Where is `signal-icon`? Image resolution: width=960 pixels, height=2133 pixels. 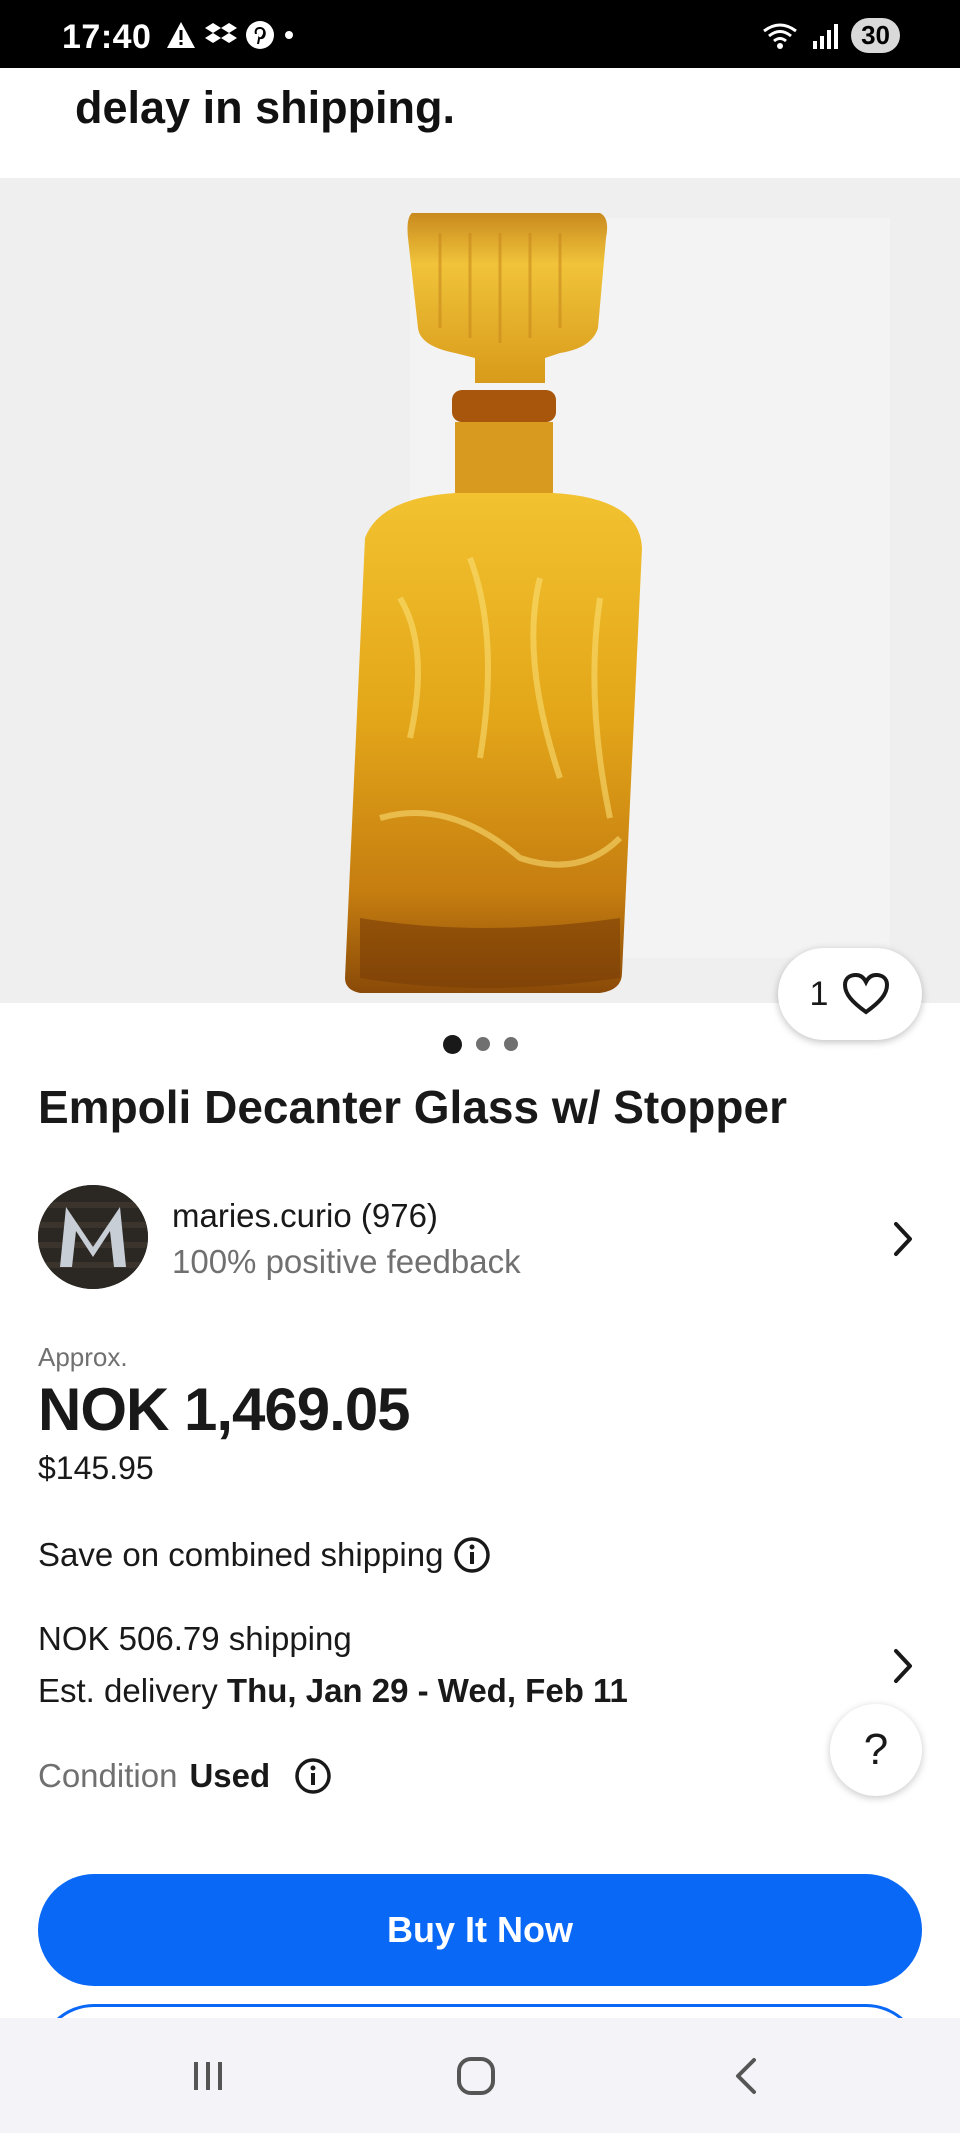
signal-icon is located at coordinates (826, 36).